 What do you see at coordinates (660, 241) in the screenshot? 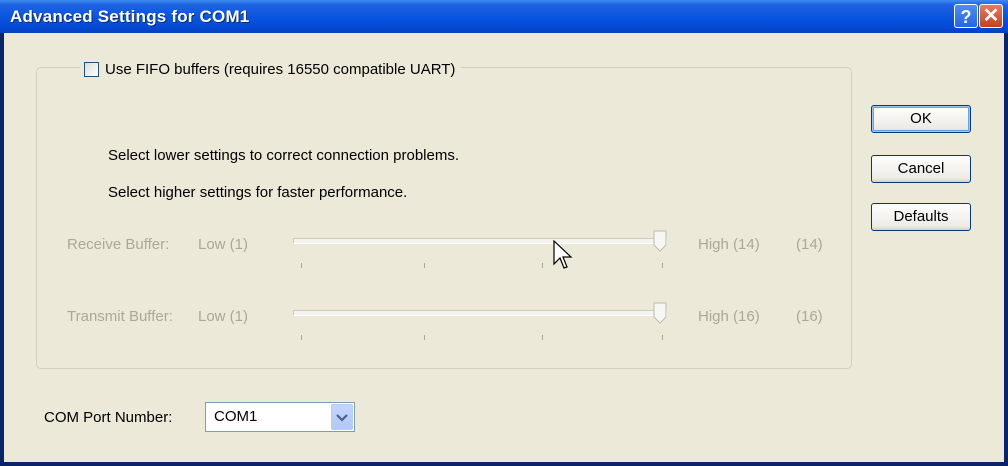
I see `receive-slider-thumb` at bounding box center [660, 241].